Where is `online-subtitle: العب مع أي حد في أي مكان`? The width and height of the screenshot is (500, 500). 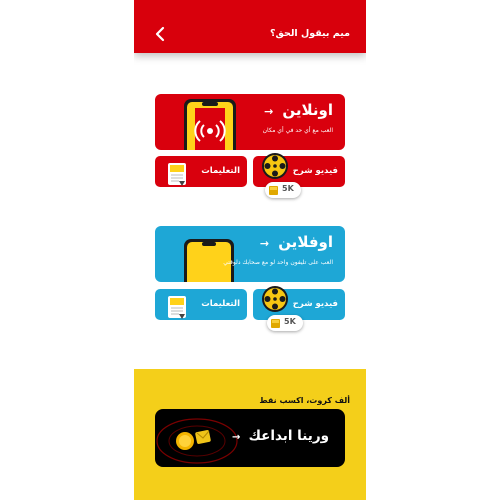 online-subtitle: العب مع أي حد في أي مكان is located at coordinates (297, 130).